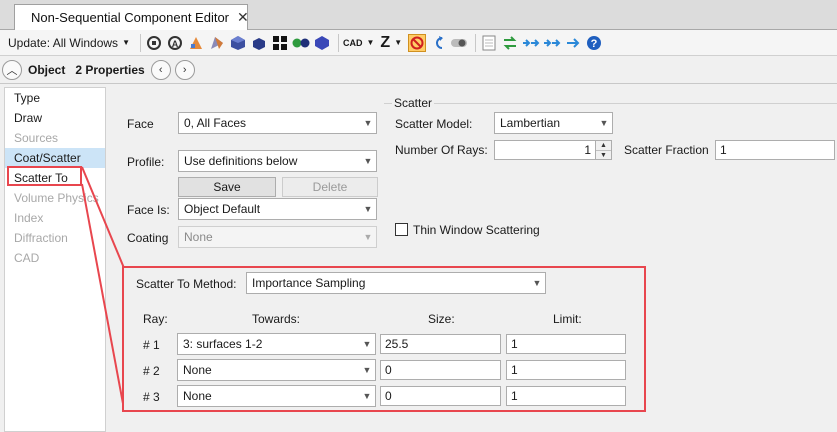  What do you see at coordinates (309, 283) in the screenshot?
I see `scatter-to-method-value: Importance Sampling` at bounding box center [309, 283].